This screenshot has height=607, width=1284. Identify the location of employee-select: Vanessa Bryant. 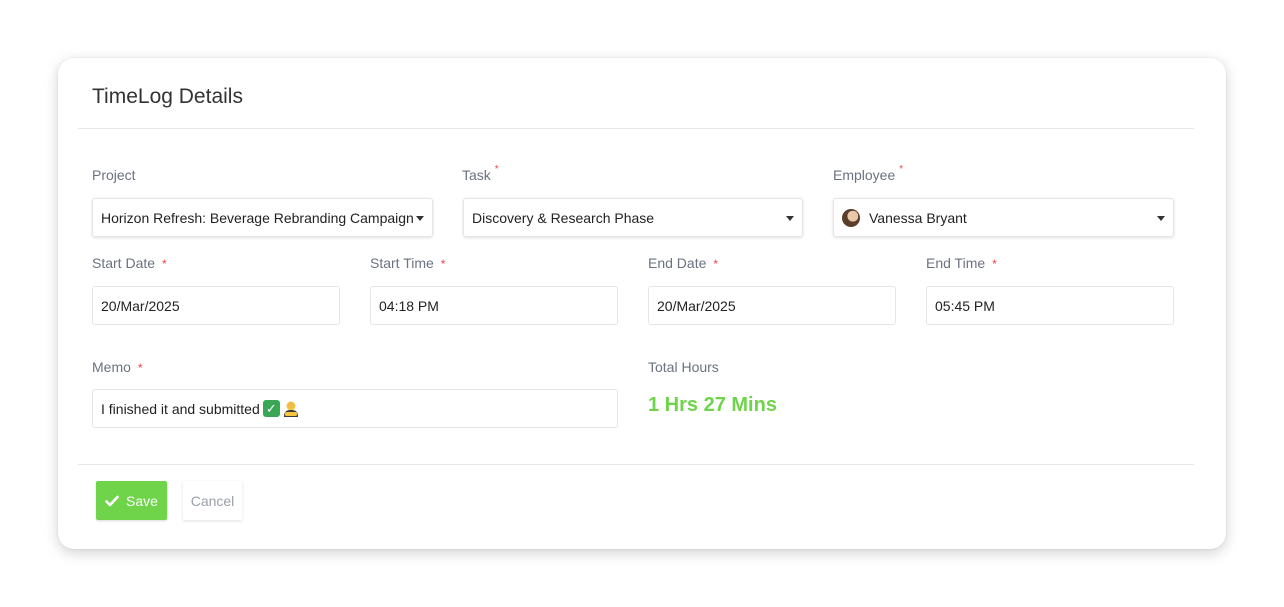
(1003, 217).